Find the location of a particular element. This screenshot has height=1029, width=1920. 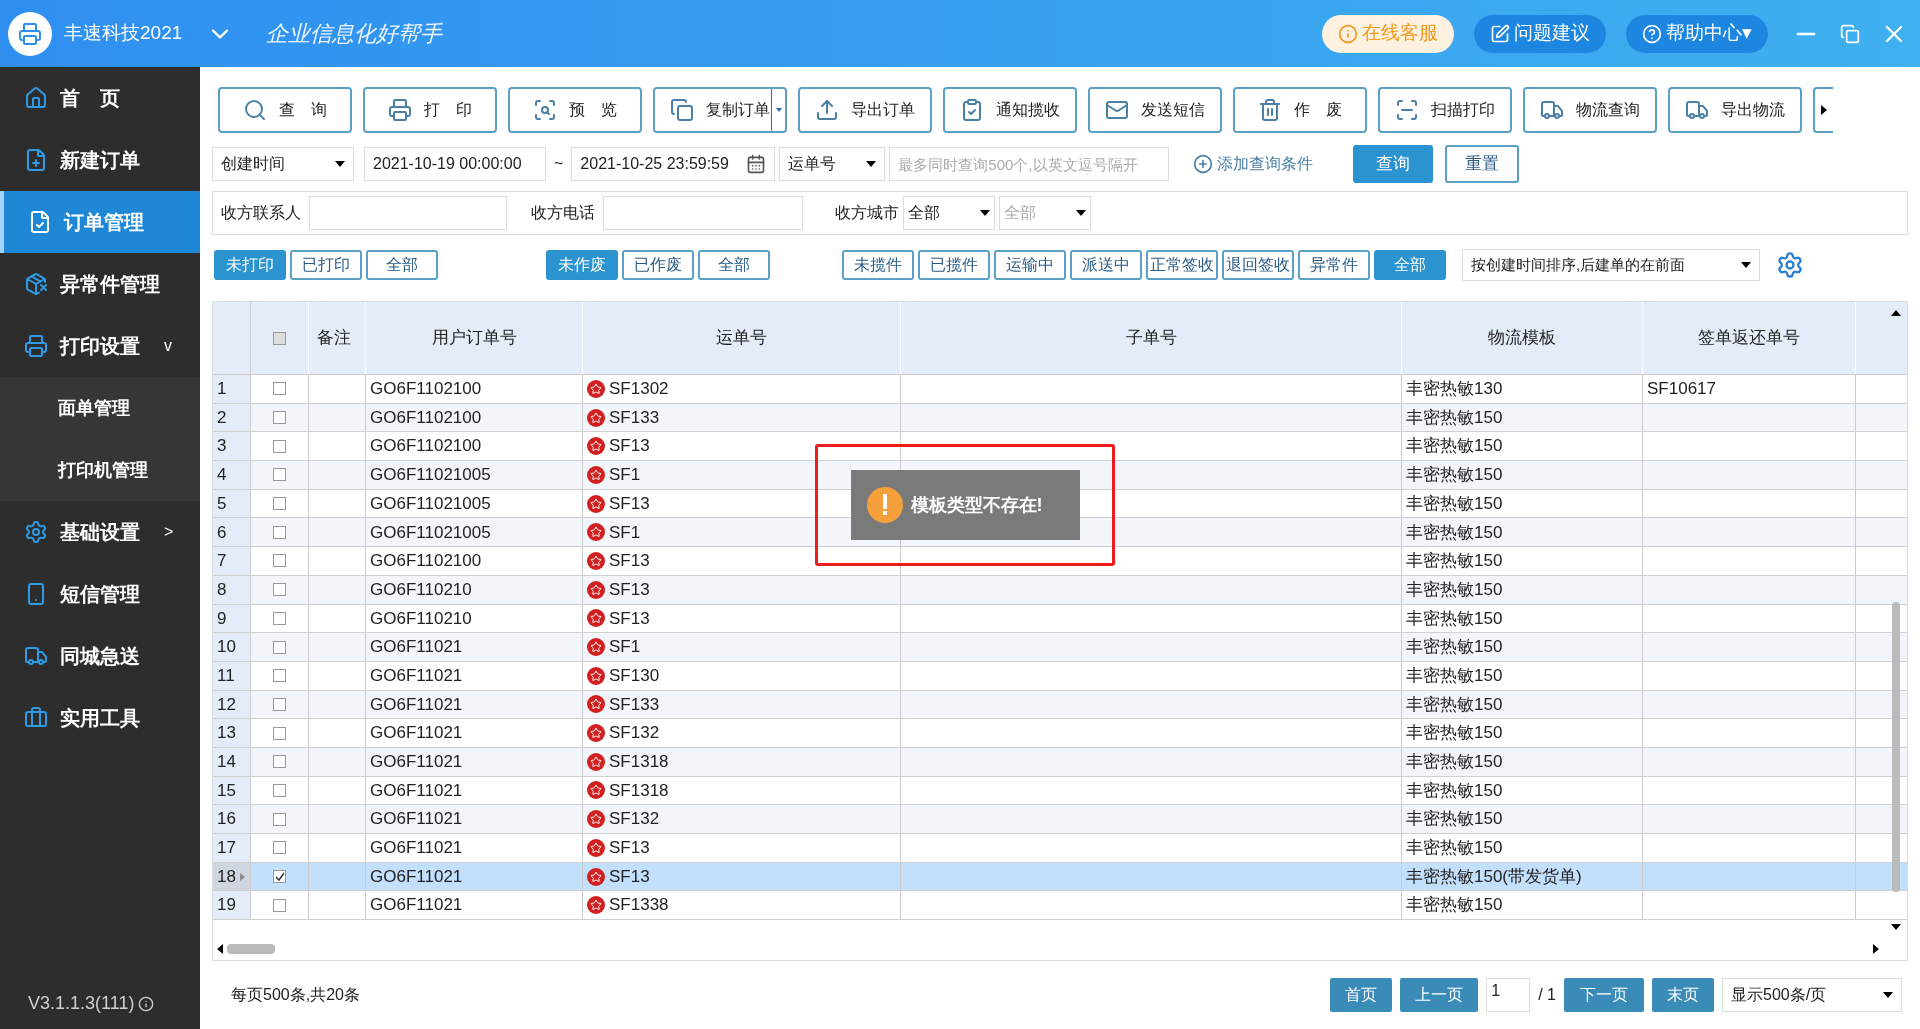

submenu-item: 面单管理 is located at coordinates (100, 408).